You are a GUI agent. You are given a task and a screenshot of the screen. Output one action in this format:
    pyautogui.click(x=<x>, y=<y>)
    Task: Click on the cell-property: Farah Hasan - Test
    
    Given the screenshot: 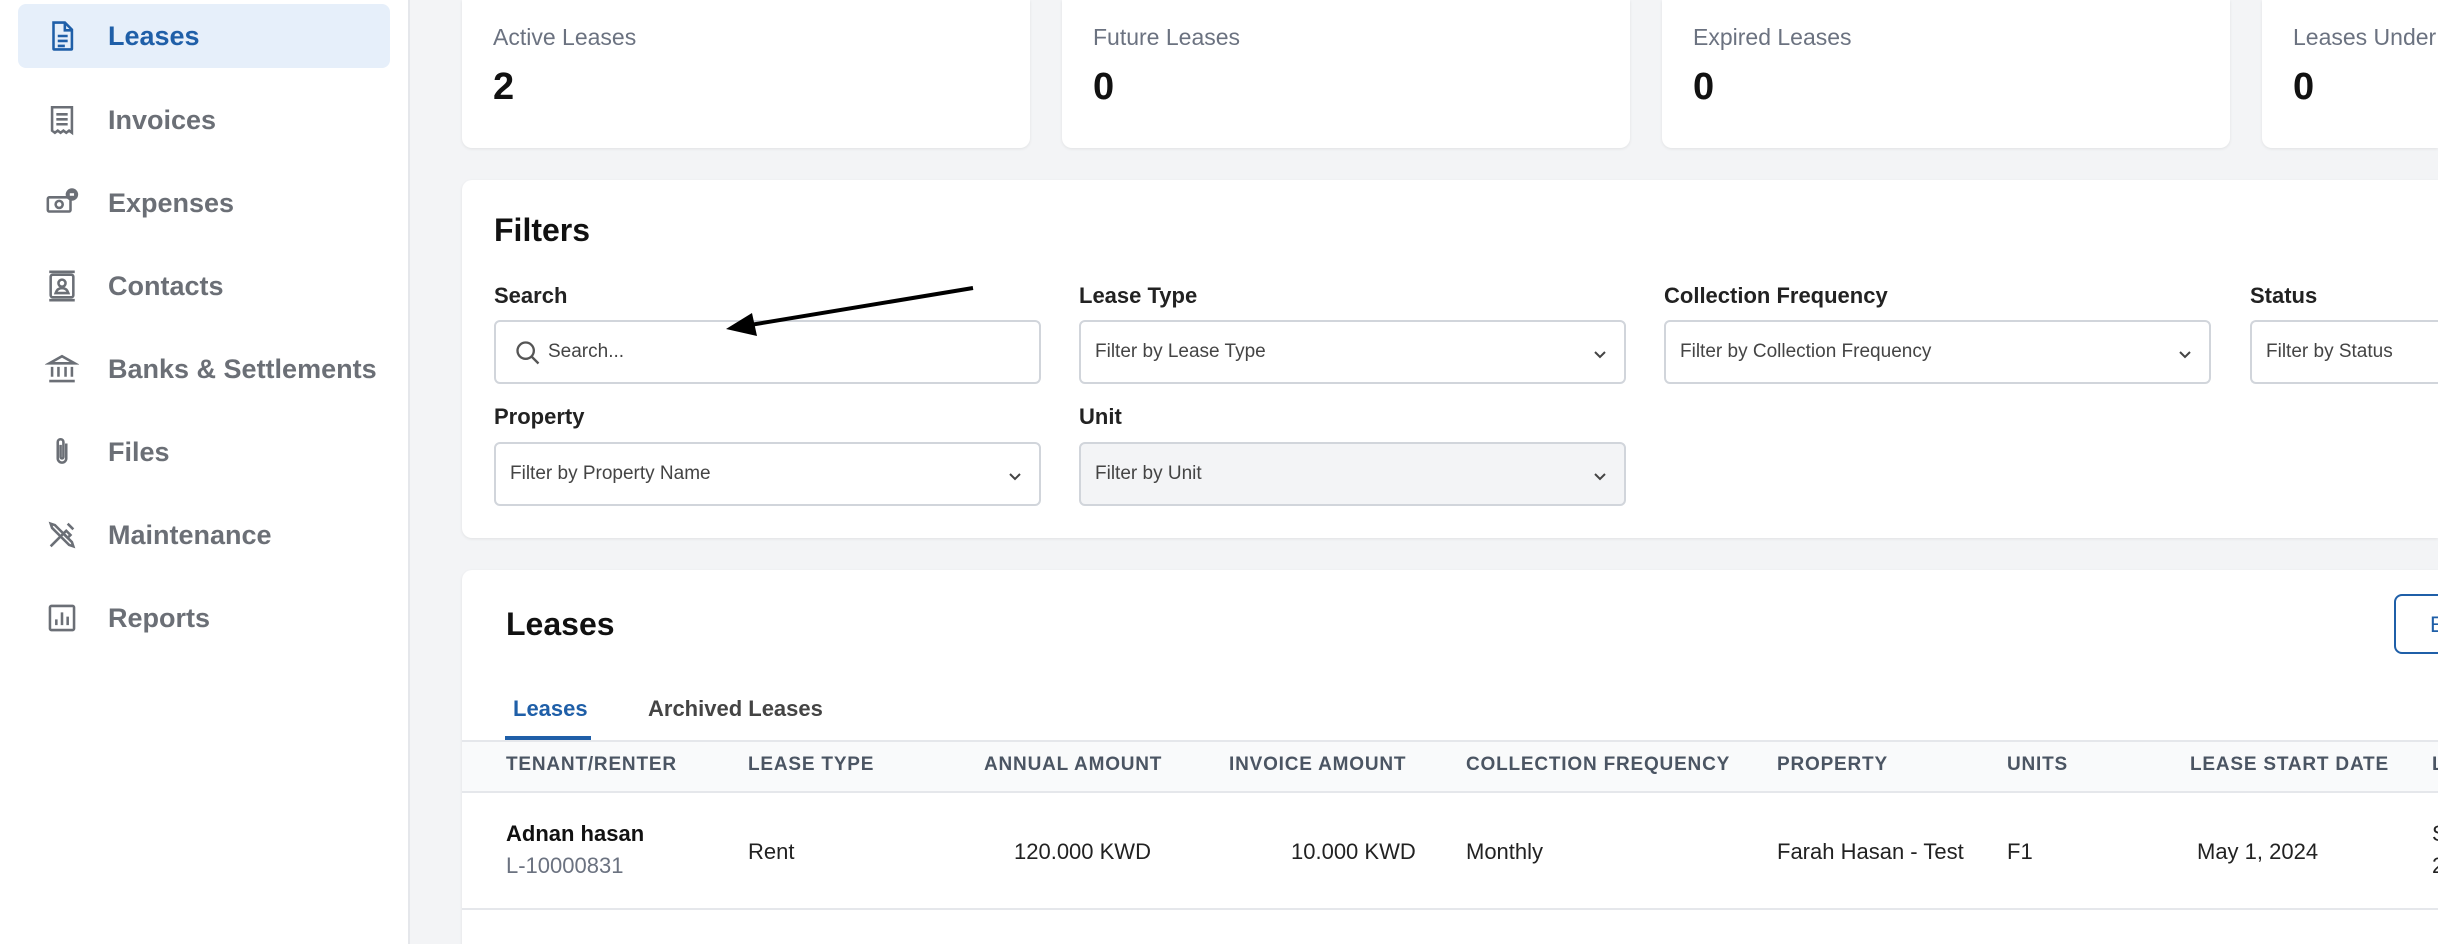 What is the action you would take?
    pyautogui.click(x=1870, y=851)
    